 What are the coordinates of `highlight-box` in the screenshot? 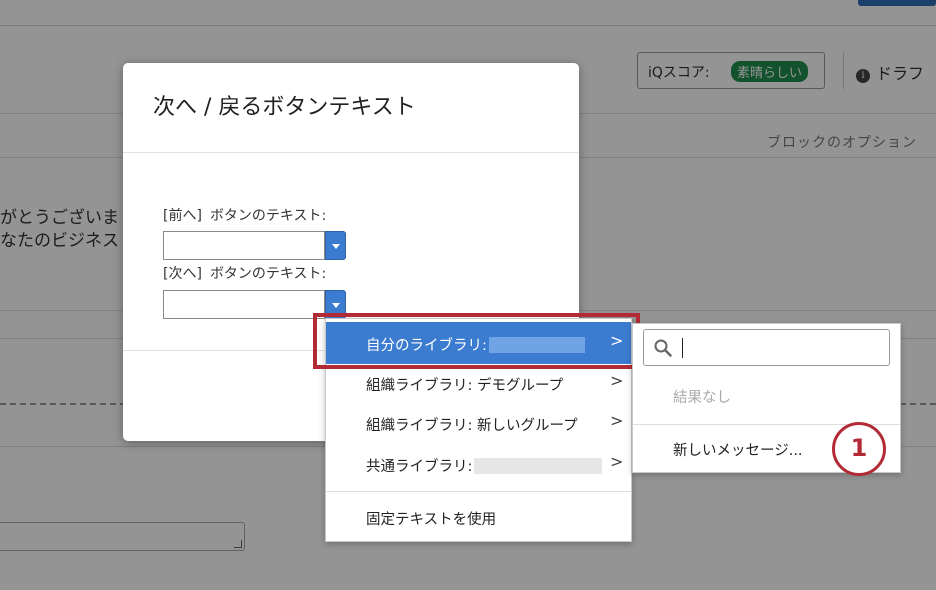 It's located at (476, 341).